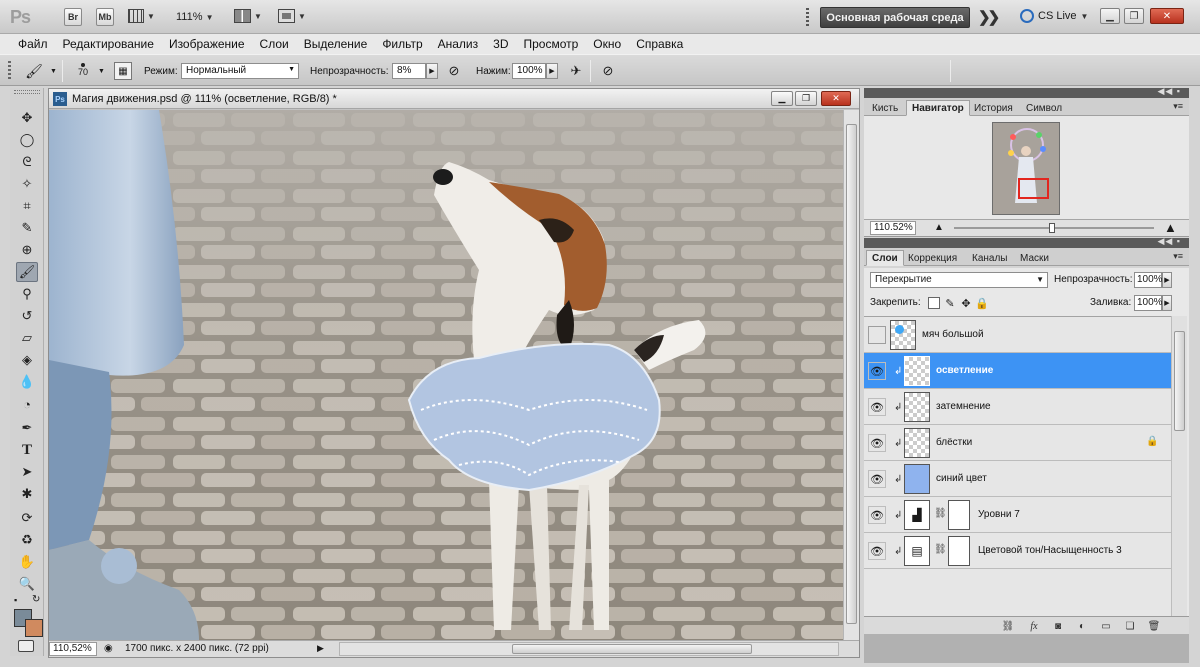 The image size is (1200, 667). I want to click on layer-row: 👁 ↲ блёстки 🔒, so click(1017, 443).